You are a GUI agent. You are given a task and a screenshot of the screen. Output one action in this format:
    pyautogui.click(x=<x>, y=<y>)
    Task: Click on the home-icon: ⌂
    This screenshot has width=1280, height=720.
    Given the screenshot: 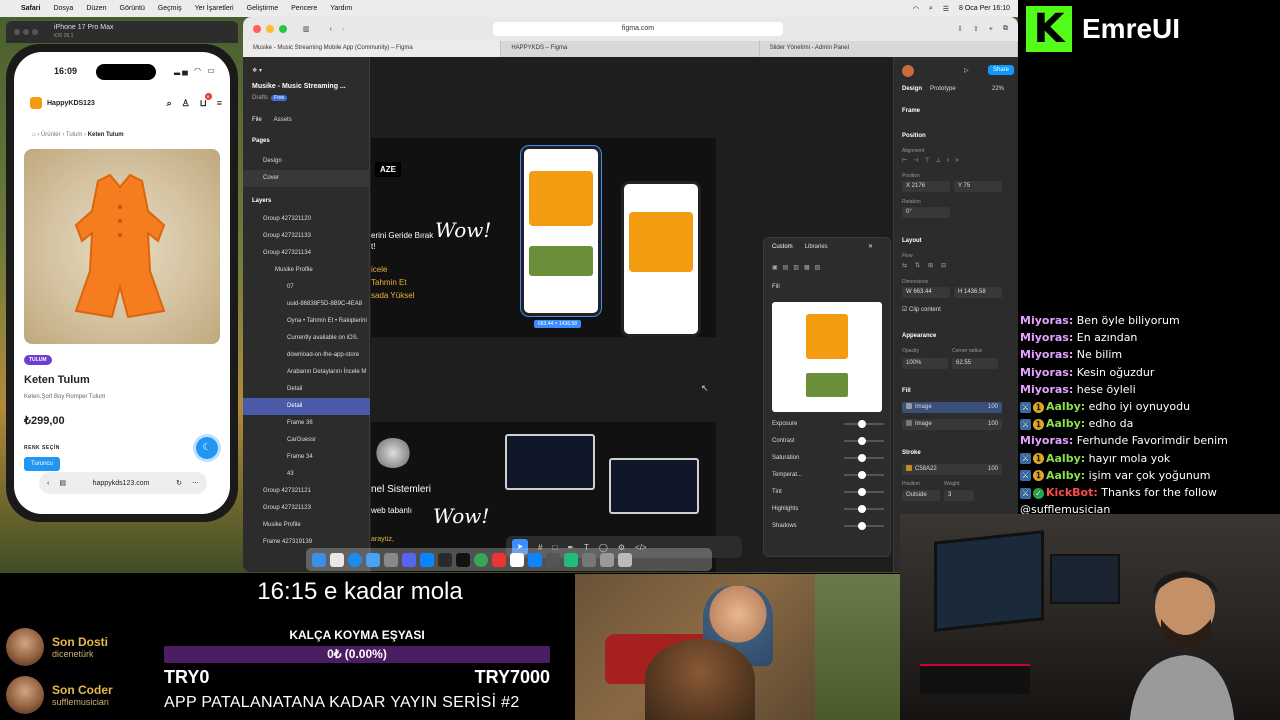 What is the action you would take?
    pyautogui.click(x=34, y=135)
    